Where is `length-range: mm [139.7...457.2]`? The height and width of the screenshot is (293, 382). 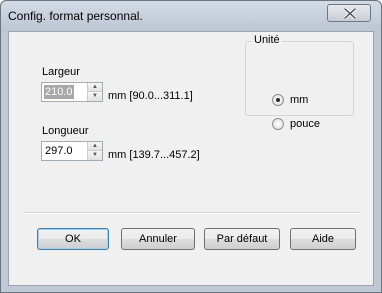 length-range: mm [139.7...457.2] is located at coordinates (154, 155).